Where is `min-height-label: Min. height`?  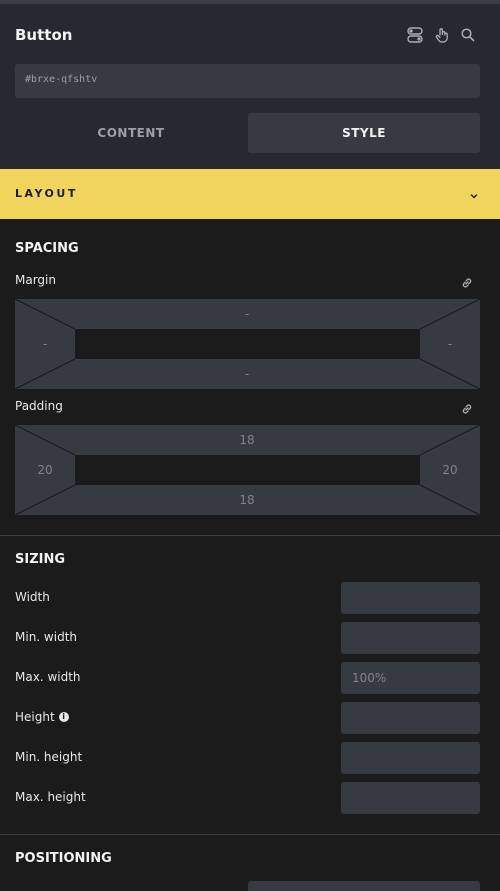
min-height-label: Min. height is located at coordinates (49, 757).